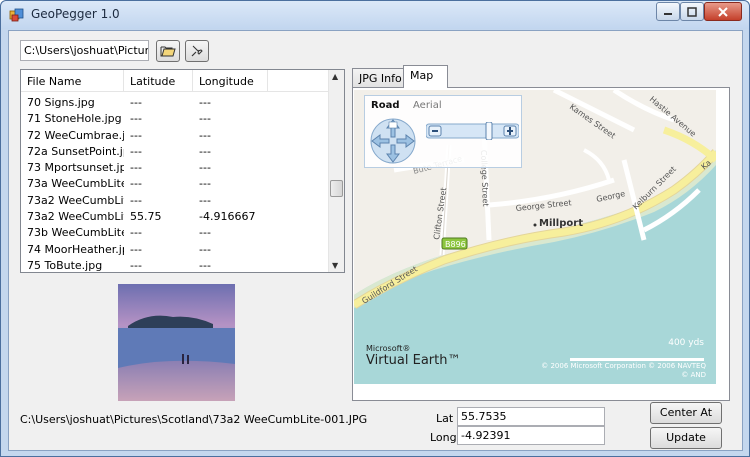 This screenshot has width=750, height=457. What do you see at coordinates (445, 418) in the screenshot?
I see `lat-label: Lat` at bounding box center [445, 418].